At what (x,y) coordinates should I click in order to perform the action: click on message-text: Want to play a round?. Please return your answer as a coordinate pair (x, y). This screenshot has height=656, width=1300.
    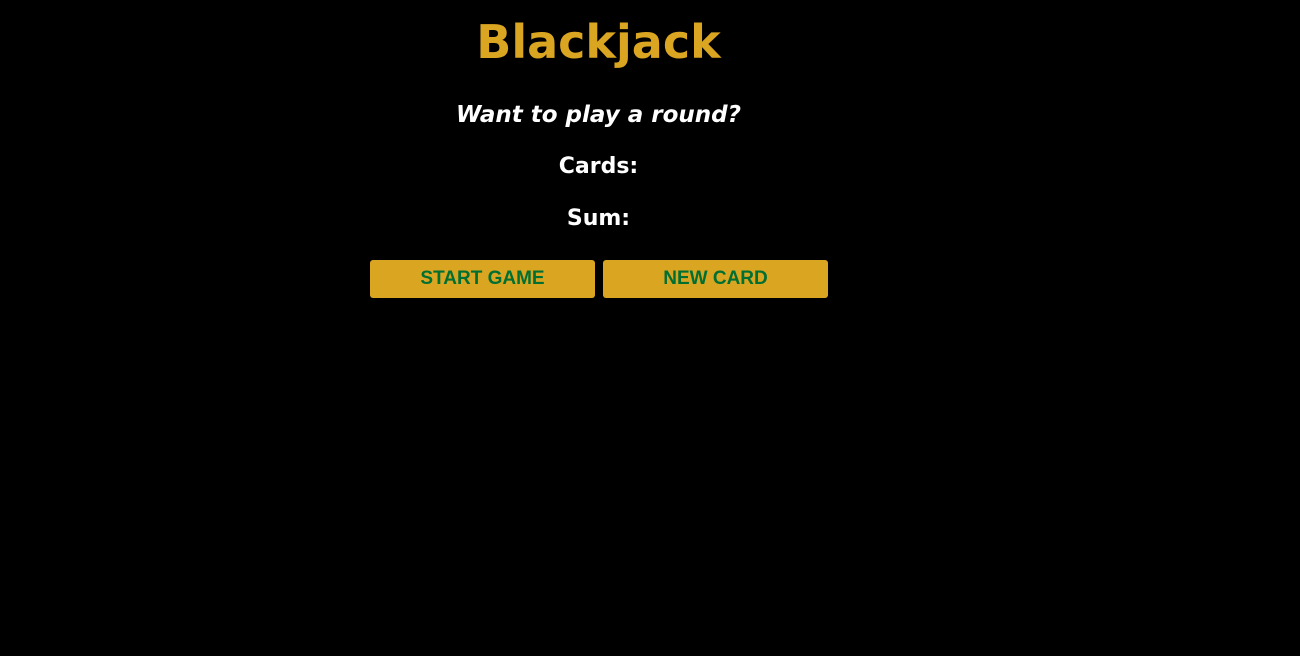
    Looking at the image, I should click on (598, 115).